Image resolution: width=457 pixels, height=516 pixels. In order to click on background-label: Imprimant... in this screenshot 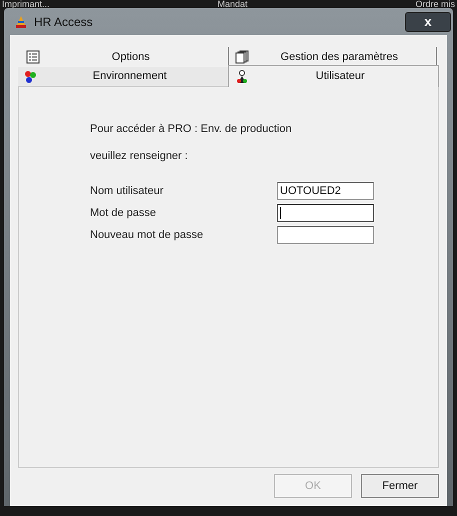, I will do `click(26, 4)`.